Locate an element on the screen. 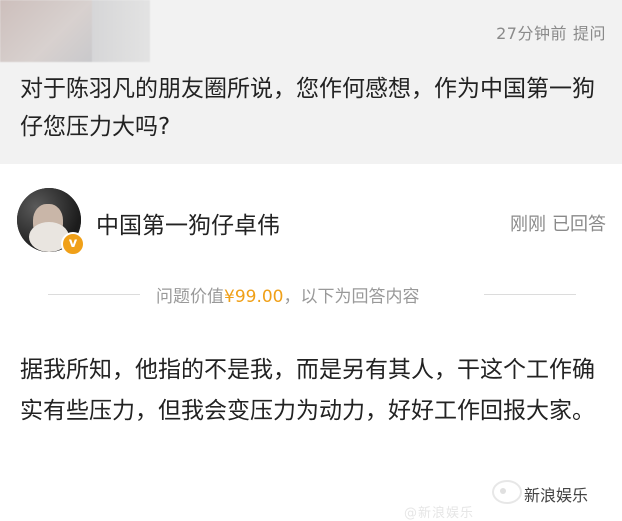 The image size is (622, 521). watermark-handle: @新浪娱乐 is located at coordinates (439, 513).